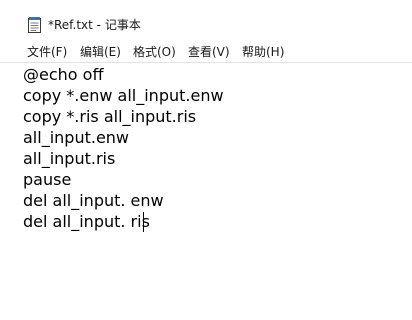  What do you see at coordinates (47, 52) in the screenshot?
I see `menu-file: 文件(F)` at bounding box center [47, 52].